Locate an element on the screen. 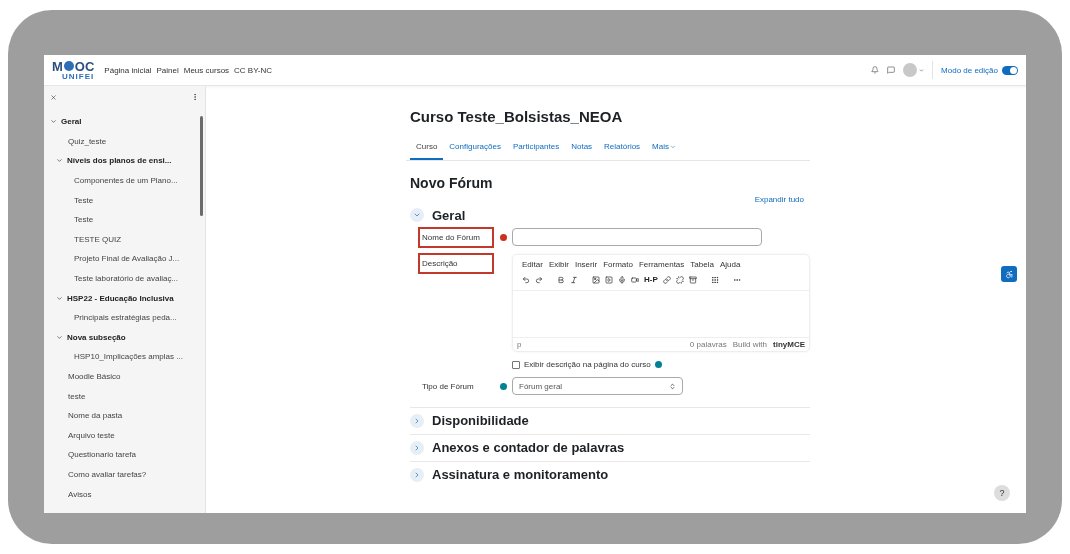  sort-arrows-icon is located at coordinates (672, 386).